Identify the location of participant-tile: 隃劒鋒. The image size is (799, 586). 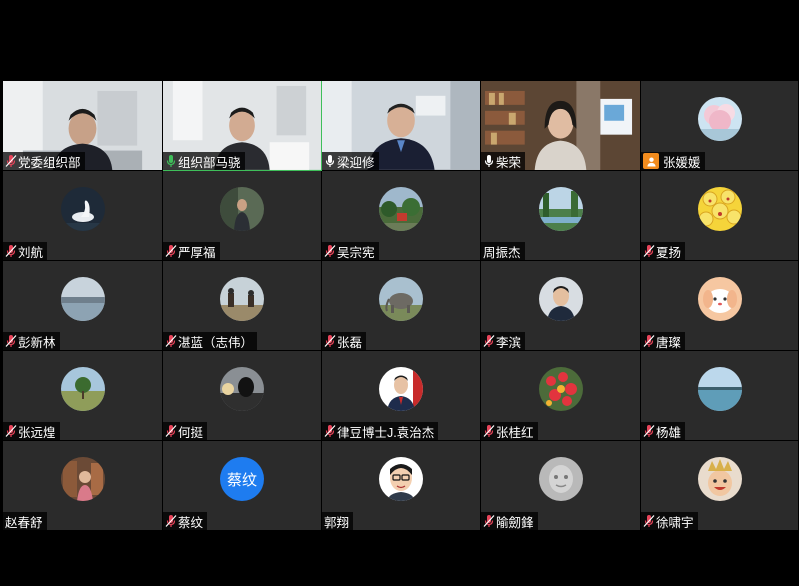
(561, 486).